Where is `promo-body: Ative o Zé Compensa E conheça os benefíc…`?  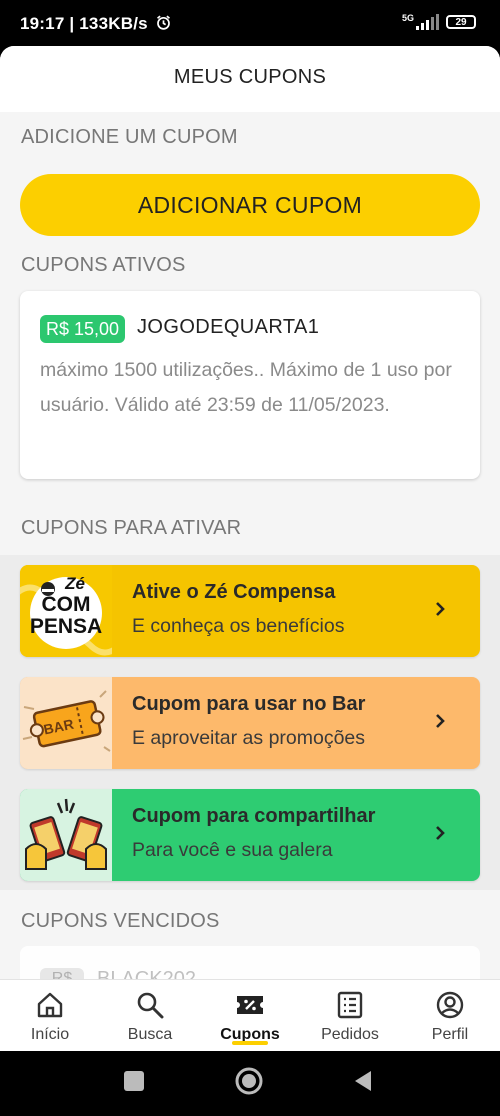 promo-body: Ative o Zé Compensa E conheça os benefíc… is located at coordinates (296, 611).